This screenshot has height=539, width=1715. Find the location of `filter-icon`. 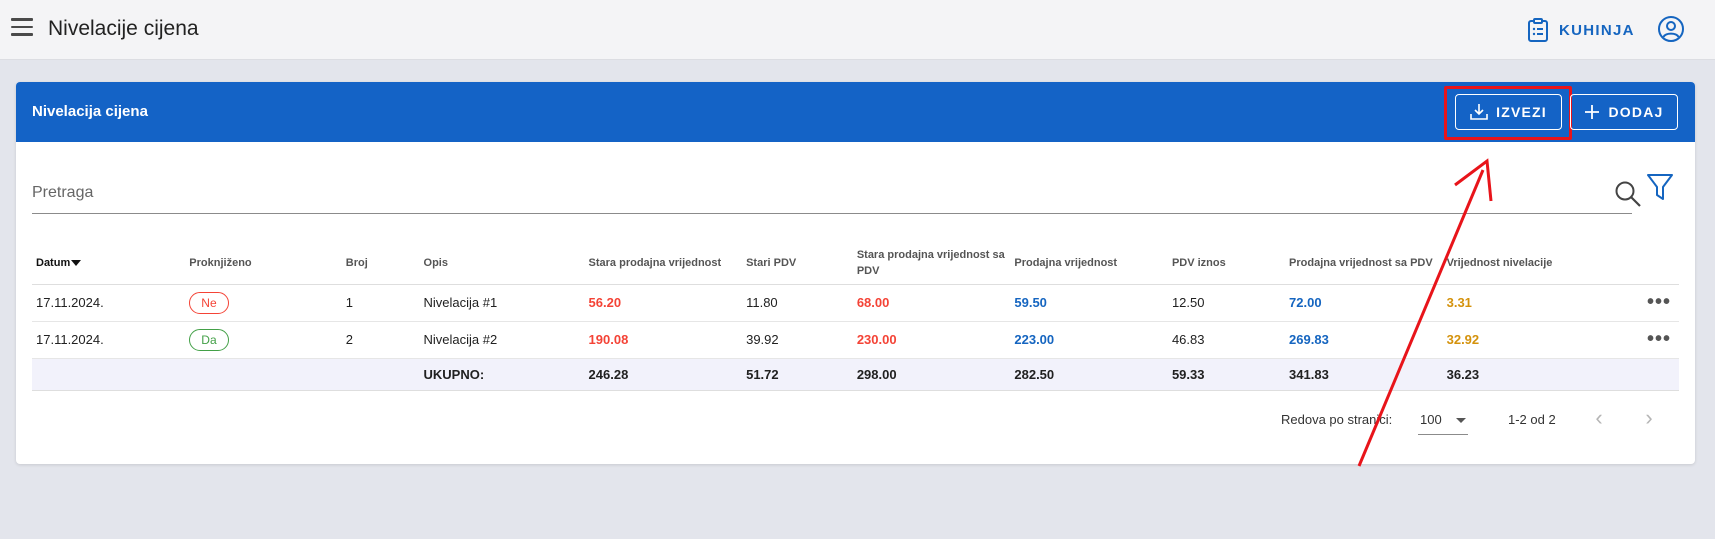

filter-icon is located at coordinates (1660, 187).